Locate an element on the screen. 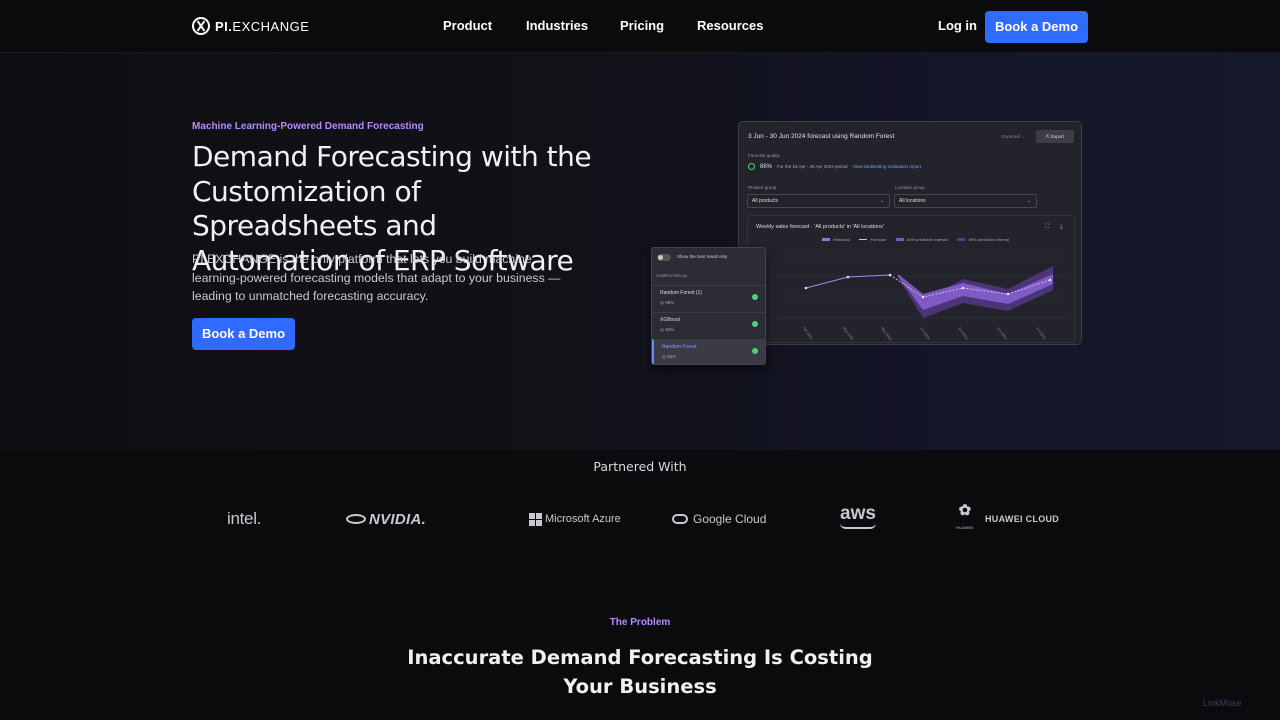  completed-count: COMPLETED (3) is located at coordinates (671, 275).